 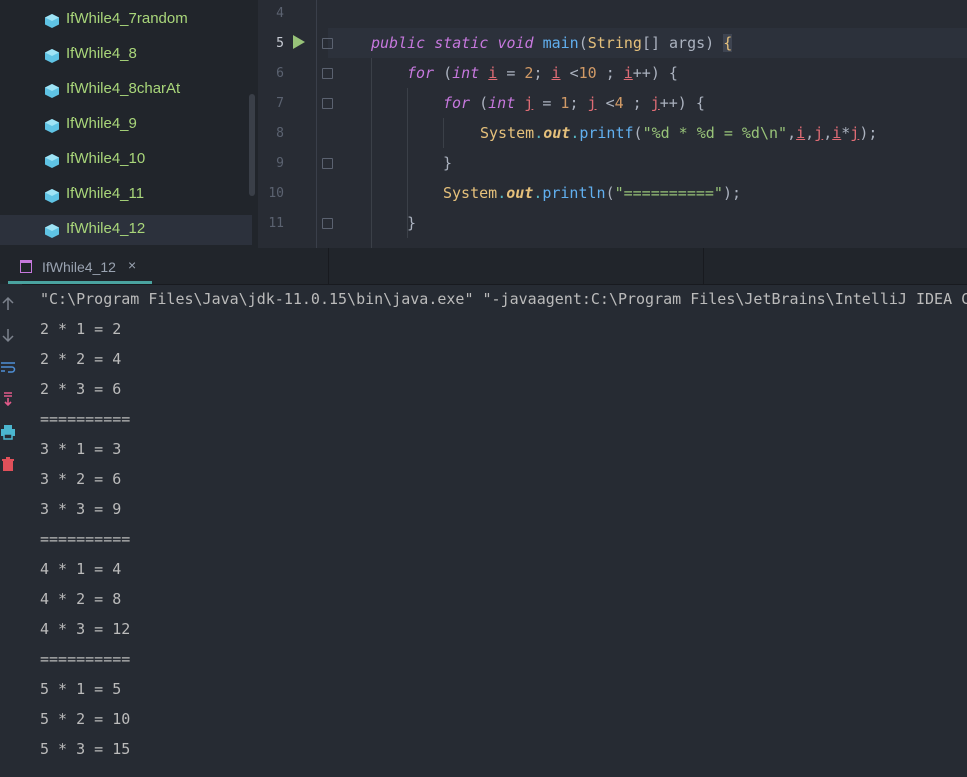 I want to click on console-line: 5 * 1 = 5, so click(x=81, y=689).